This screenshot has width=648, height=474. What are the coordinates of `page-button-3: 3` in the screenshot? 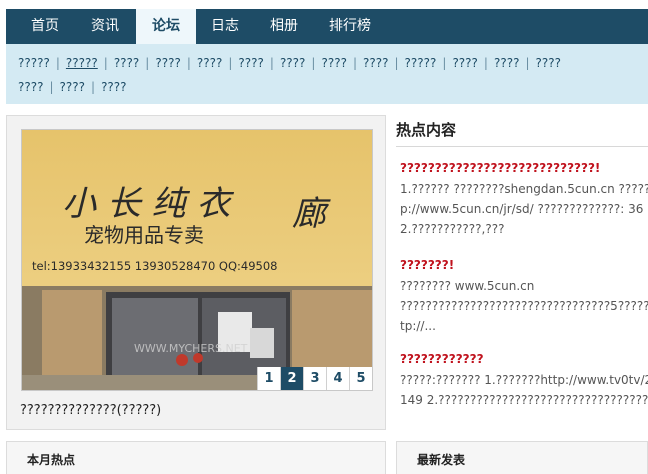 It's located at (314, 378).